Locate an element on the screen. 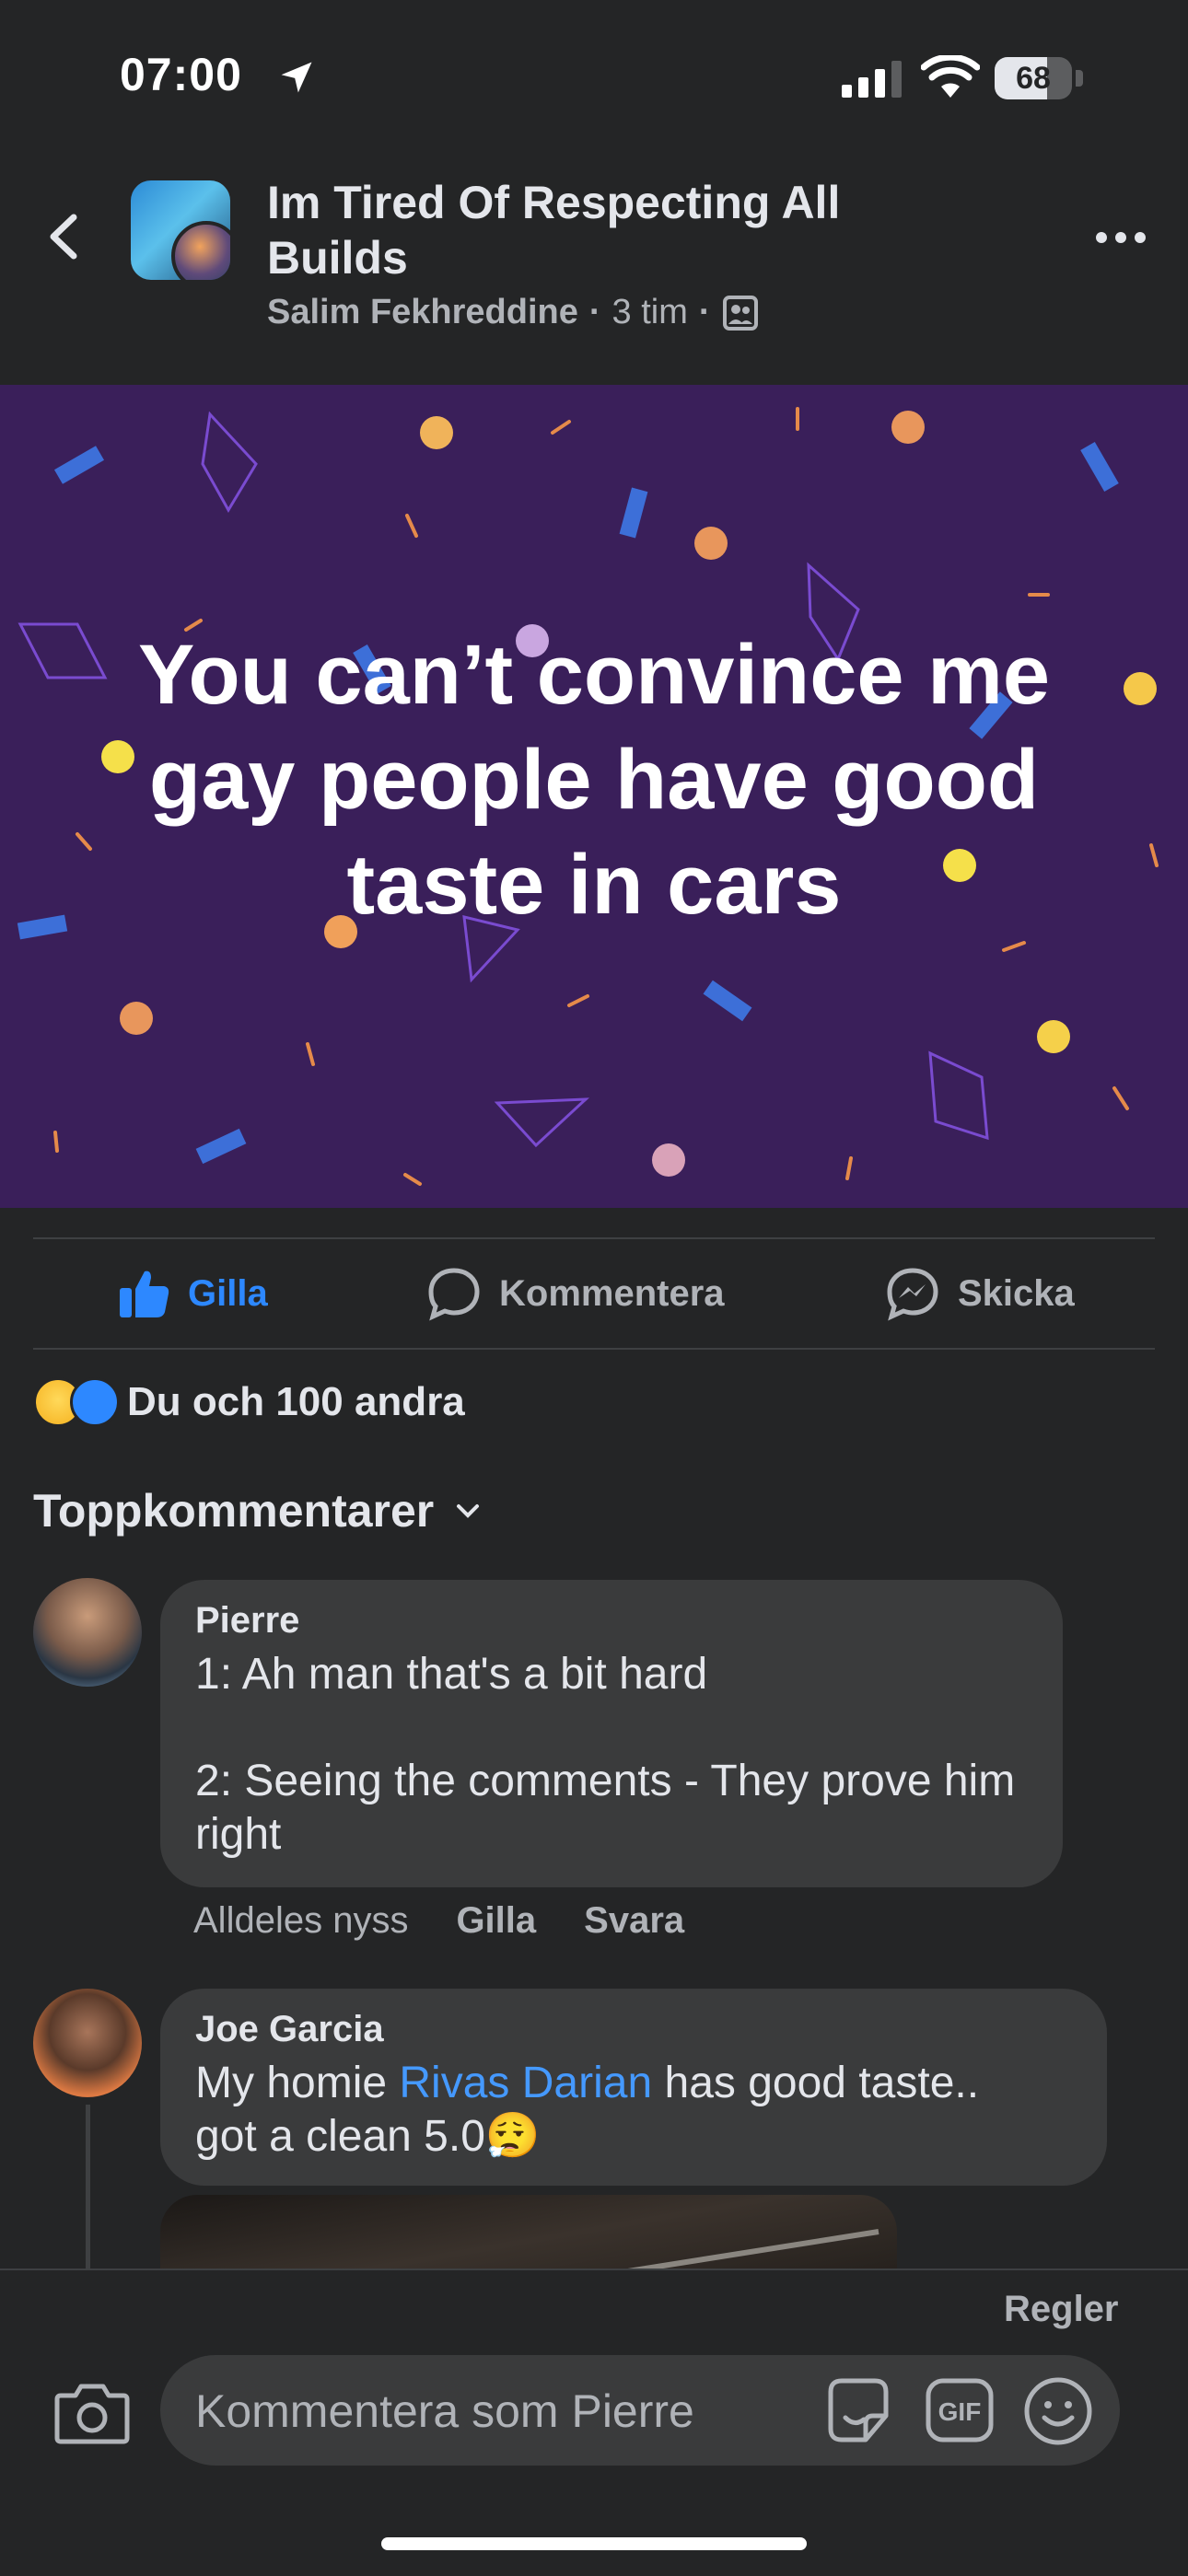 This screenshot has height=2576, width=1188. comment-input is located at coordinates (480, 2411).